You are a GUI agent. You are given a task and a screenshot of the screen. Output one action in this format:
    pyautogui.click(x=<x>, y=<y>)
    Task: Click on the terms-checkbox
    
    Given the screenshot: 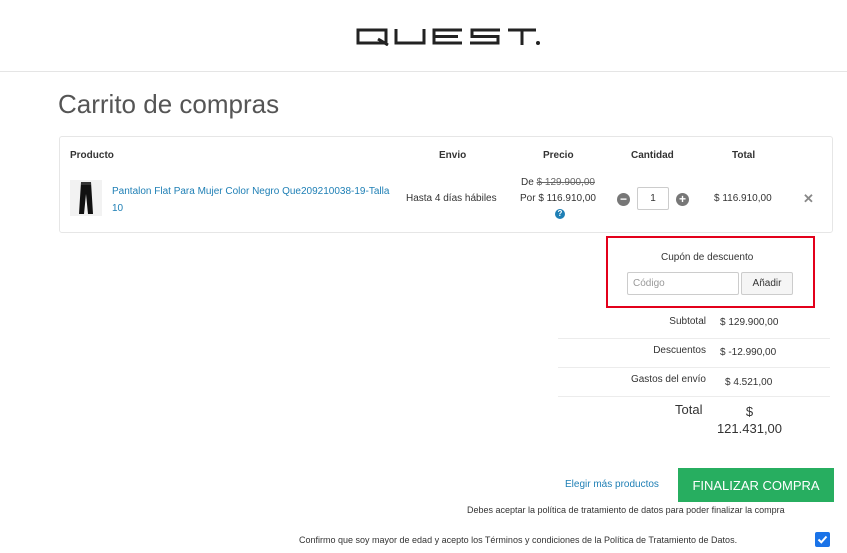 What is the action you would take?
    pyautogui.click(x=822, y=539)
    